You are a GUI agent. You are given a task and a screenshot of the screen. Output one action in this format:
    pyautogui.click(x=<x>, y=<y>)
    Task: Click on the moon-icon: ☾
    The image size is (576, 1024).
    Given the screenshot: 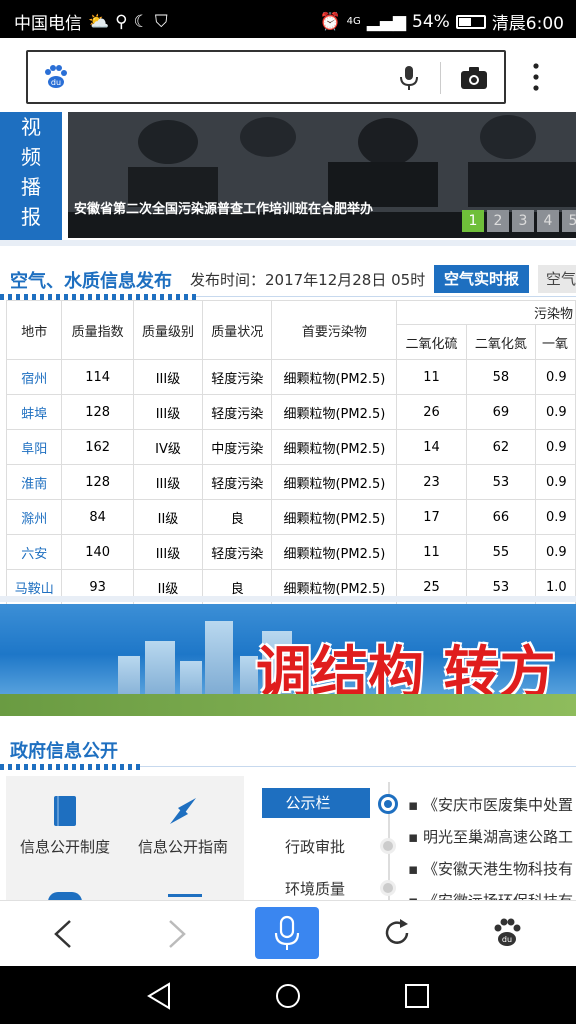 What is the action you would take?
    pyautogui.click(x=141, y=21)
    